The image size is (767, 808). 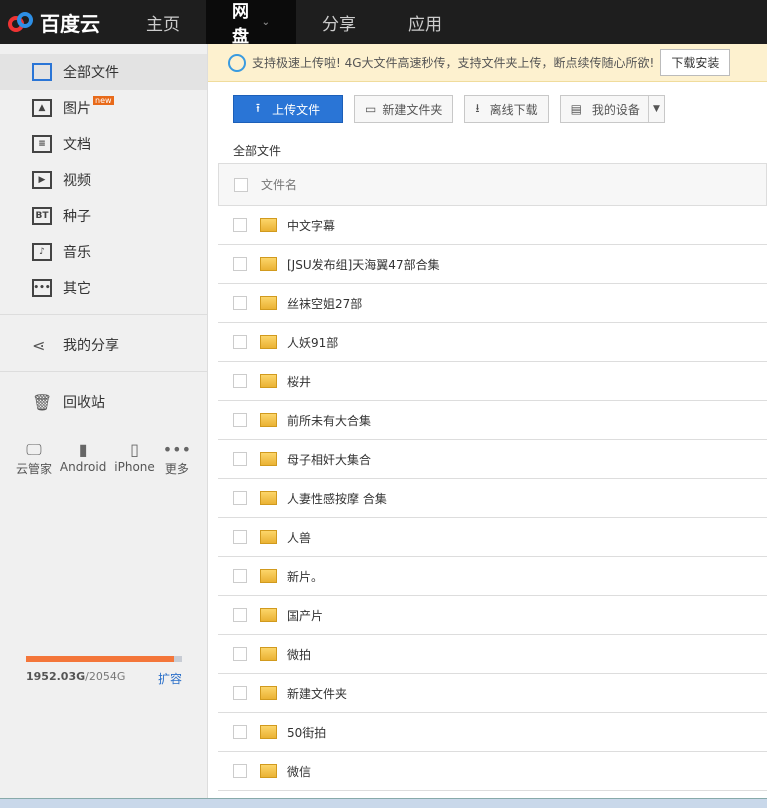 I want to click on sidebar-item-video: ▶ 视频, so click(x=103, y=180).